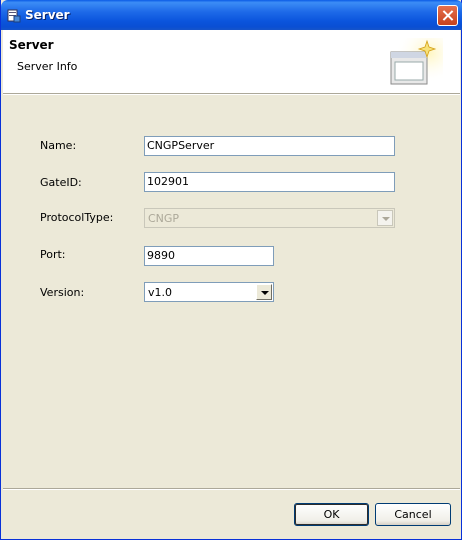 This screenshot has height=540, width=462. I want to click on protocol-type-value: CNGP, so click(164, 218).